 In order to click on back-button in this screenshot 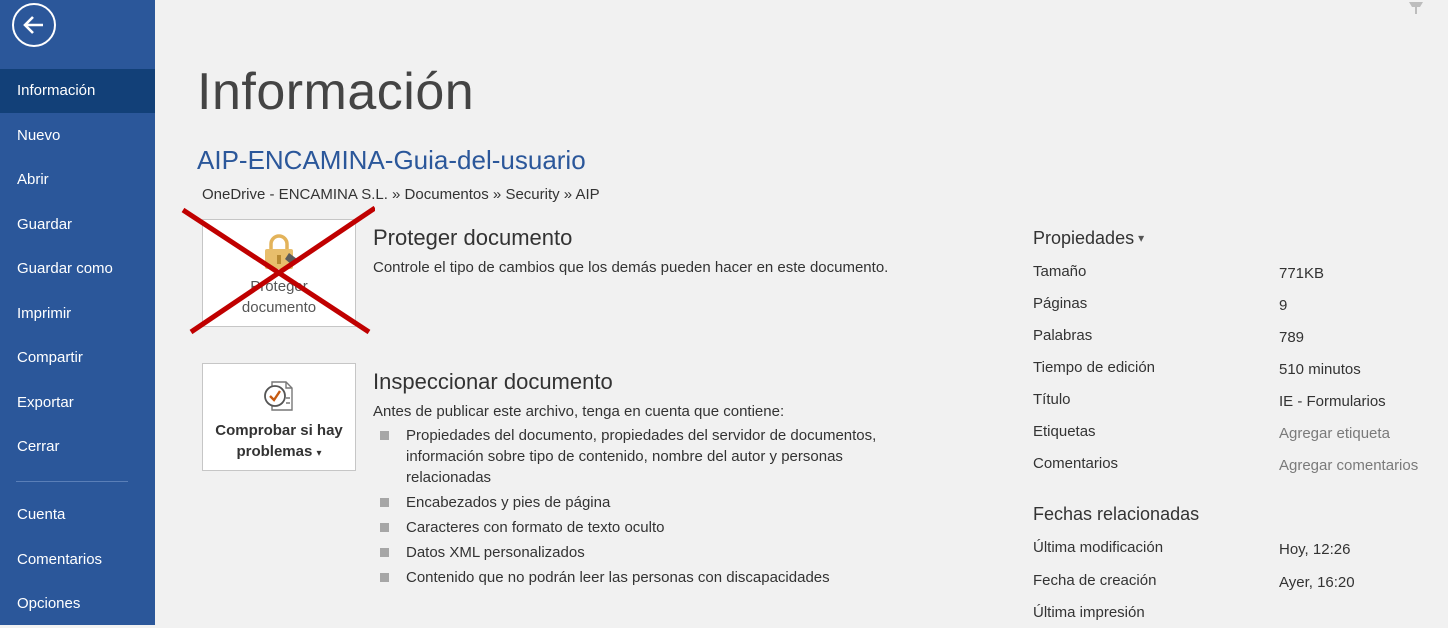, I will do `click(34, 25)`.